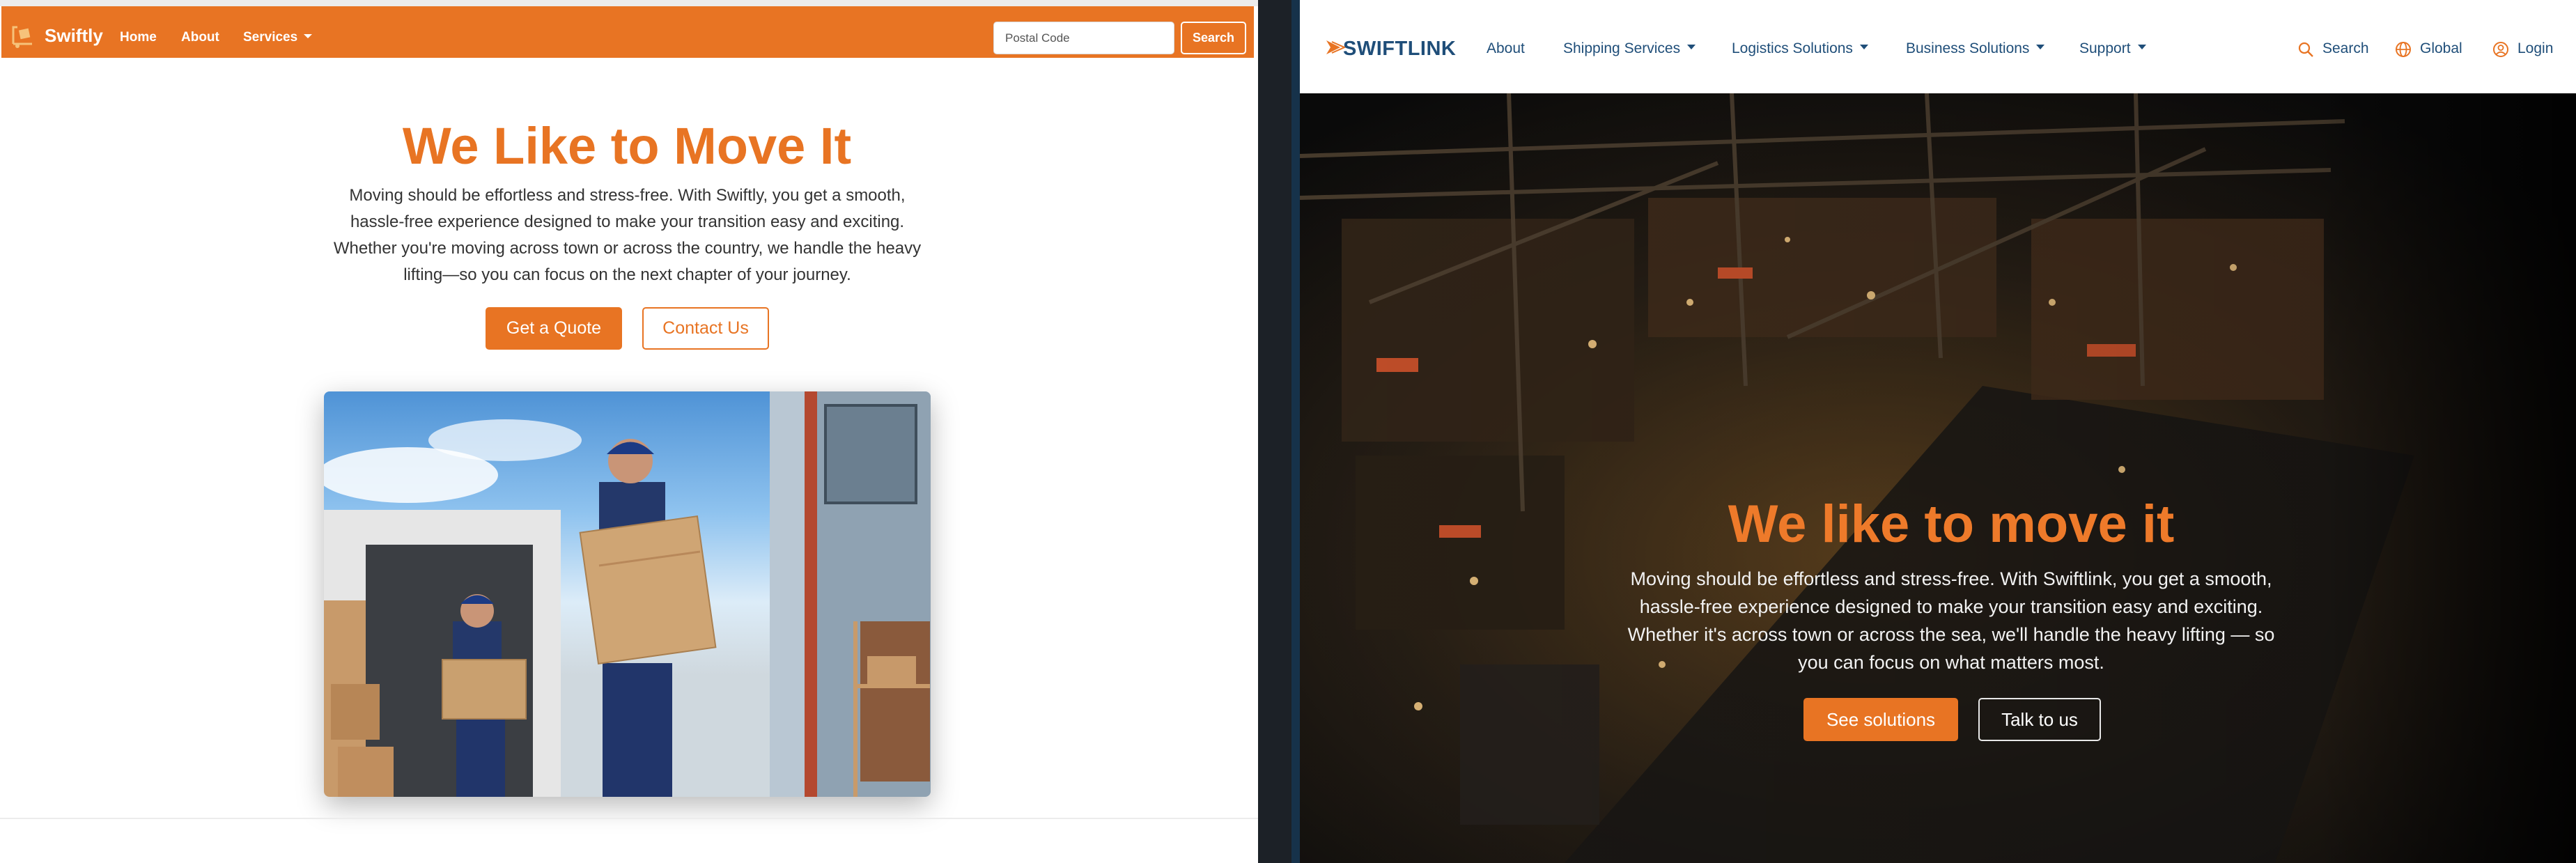 The image size is (2576, 863). Describe the element at coordinates (629, 819) in the screenshot. I see `section-divider` at that location.